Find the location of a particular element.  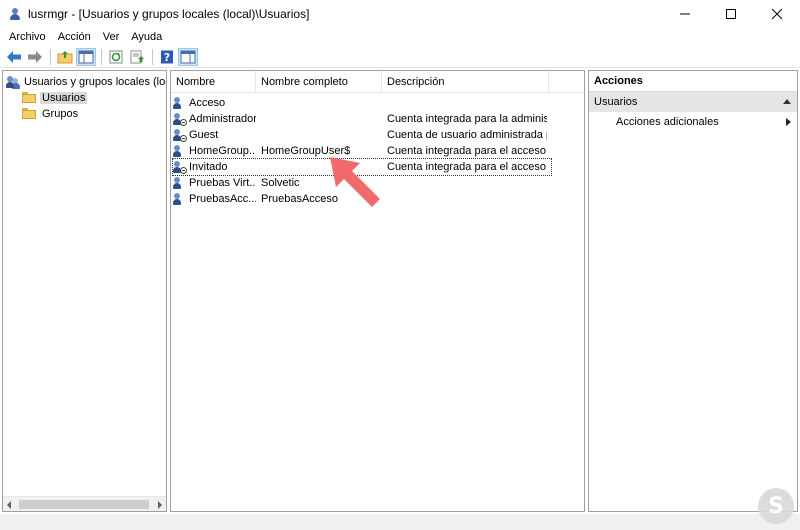

console-tree-icon is located at coordinates (86, 56).